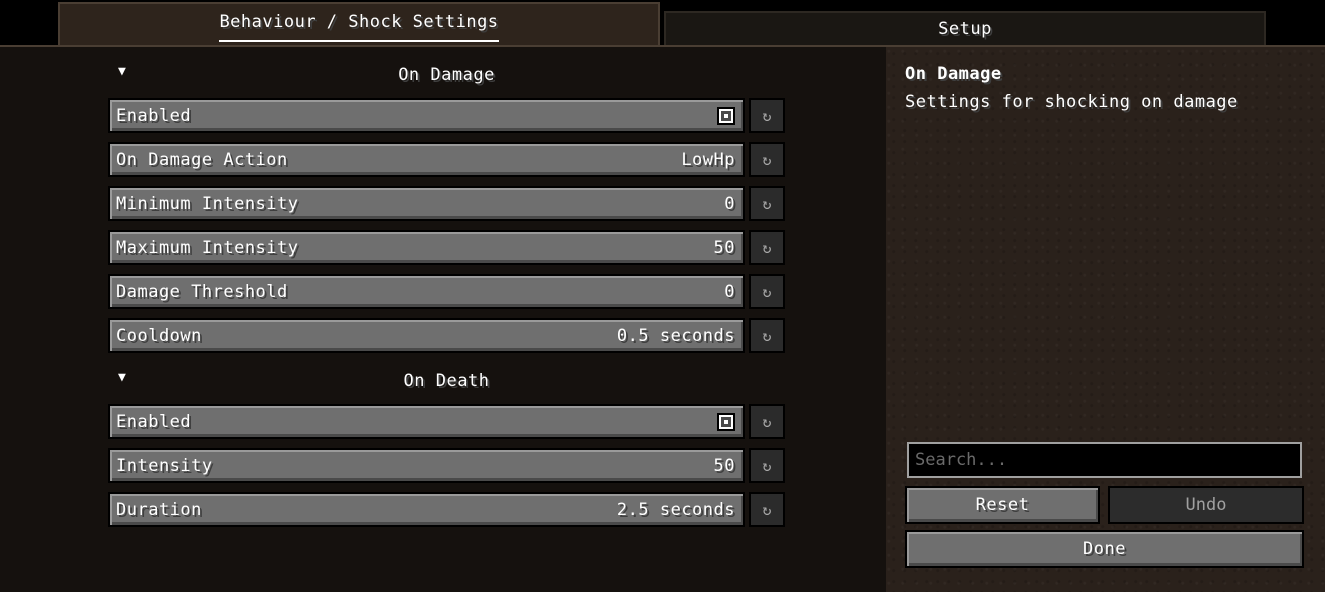 Image resolution: width=1325 pixels, height=592 pixels. Describe the element at coordinates (1104, 460) in the screenshot. I see `search-input` at that location.